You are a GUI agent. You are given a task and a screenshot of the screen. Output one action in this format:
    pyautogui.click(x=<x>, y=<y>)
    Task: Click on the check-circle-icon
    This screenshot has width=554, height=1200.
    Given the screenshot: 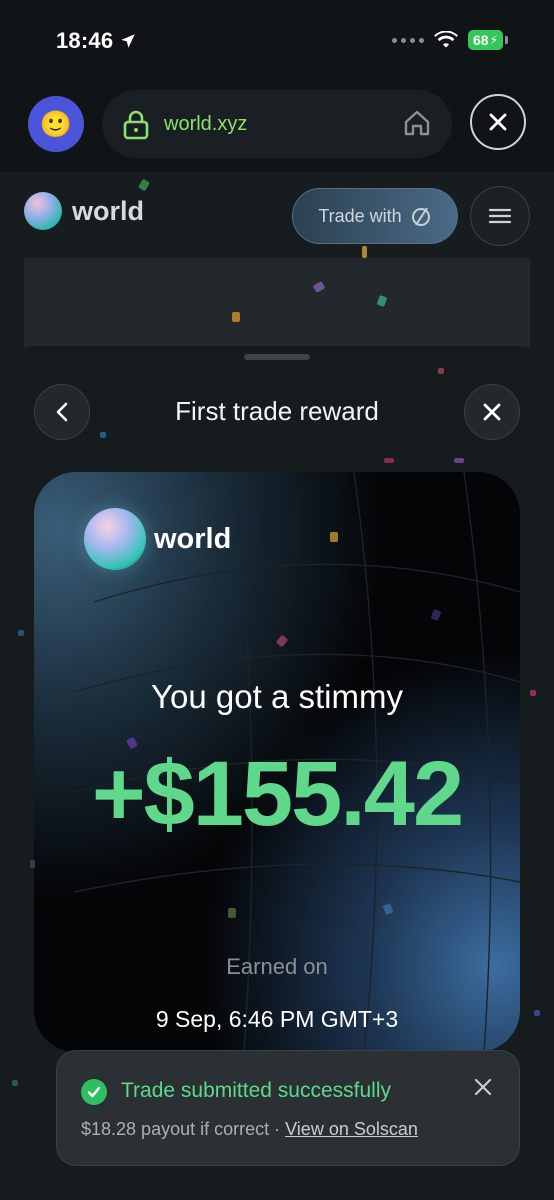 What is the action you would take?
    pyautogui.click(x=94, y=1092)
    